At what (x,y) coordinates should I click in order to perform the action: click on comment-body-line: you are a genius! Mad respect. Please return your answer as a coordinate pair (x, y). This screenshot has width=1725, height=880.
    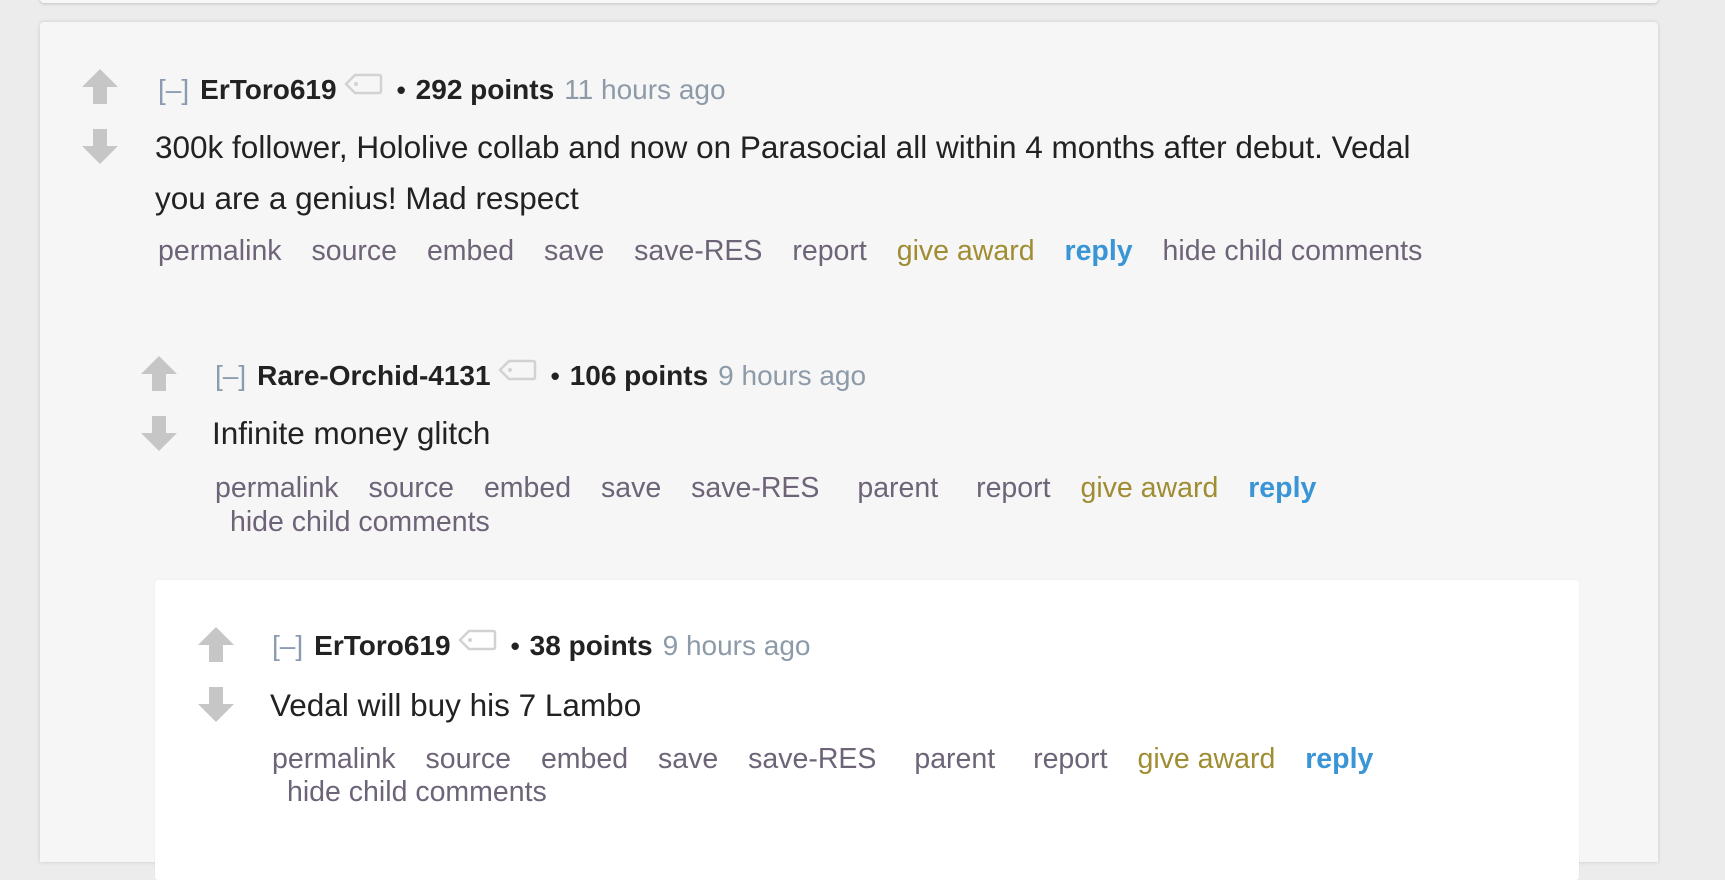
    Looking at the image, I should click on (367, 198).